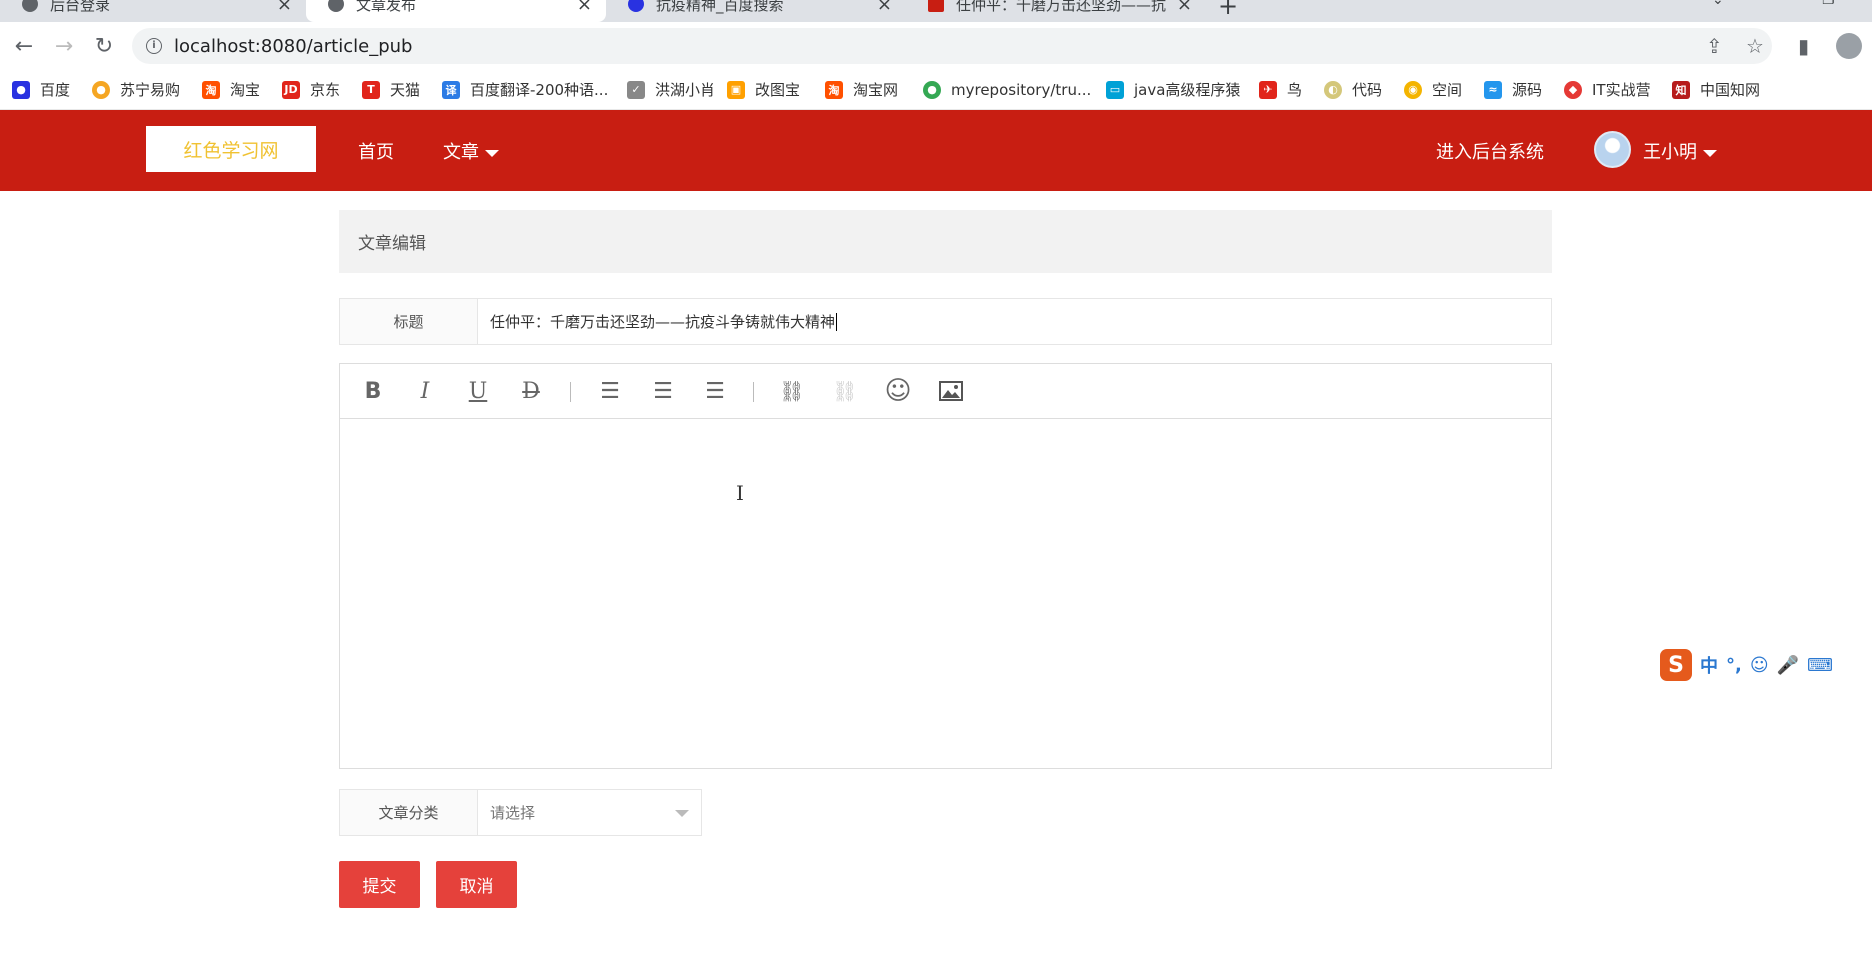 This screenshot has height=960, width=1872. What do you see at coordinates (1676, 665) in the screenshot?
I see `sogou-logo-icon: S` at bounding box center [1676, 665].